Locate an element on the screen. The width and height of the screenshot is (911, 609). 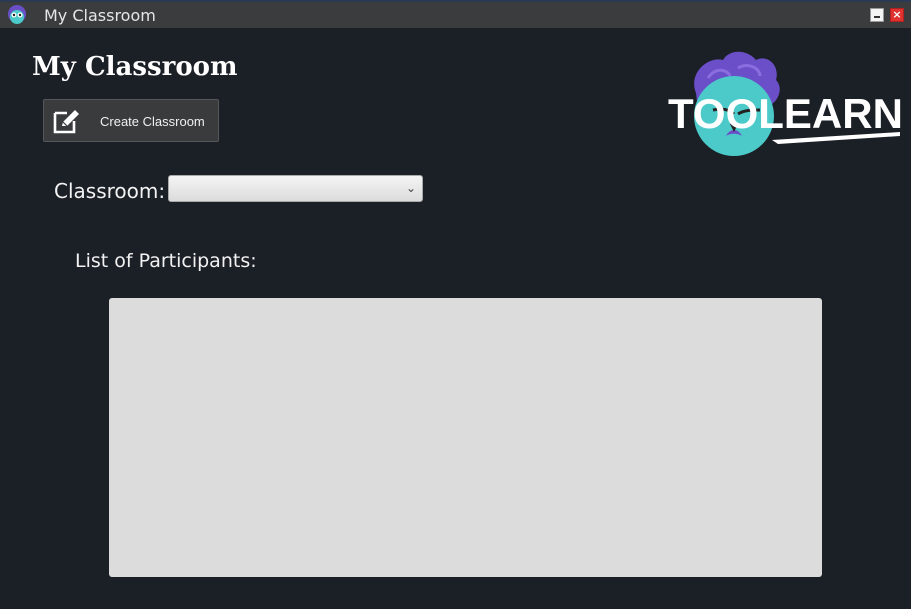
window-title: My Classroom is located at coordinates (100, 15).